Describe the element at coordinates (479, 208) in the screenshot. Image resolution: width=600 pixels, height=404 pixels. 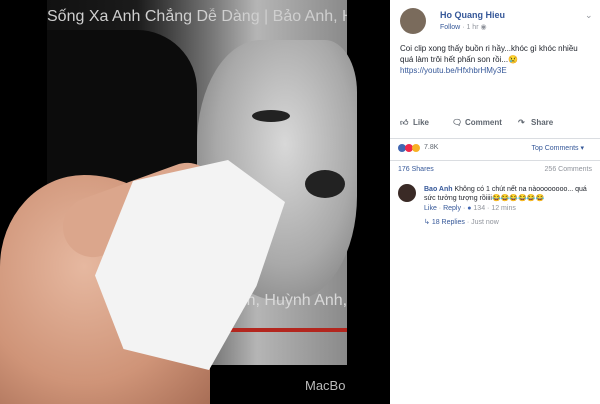
I see `comment-reaction-count: 134` at that location.